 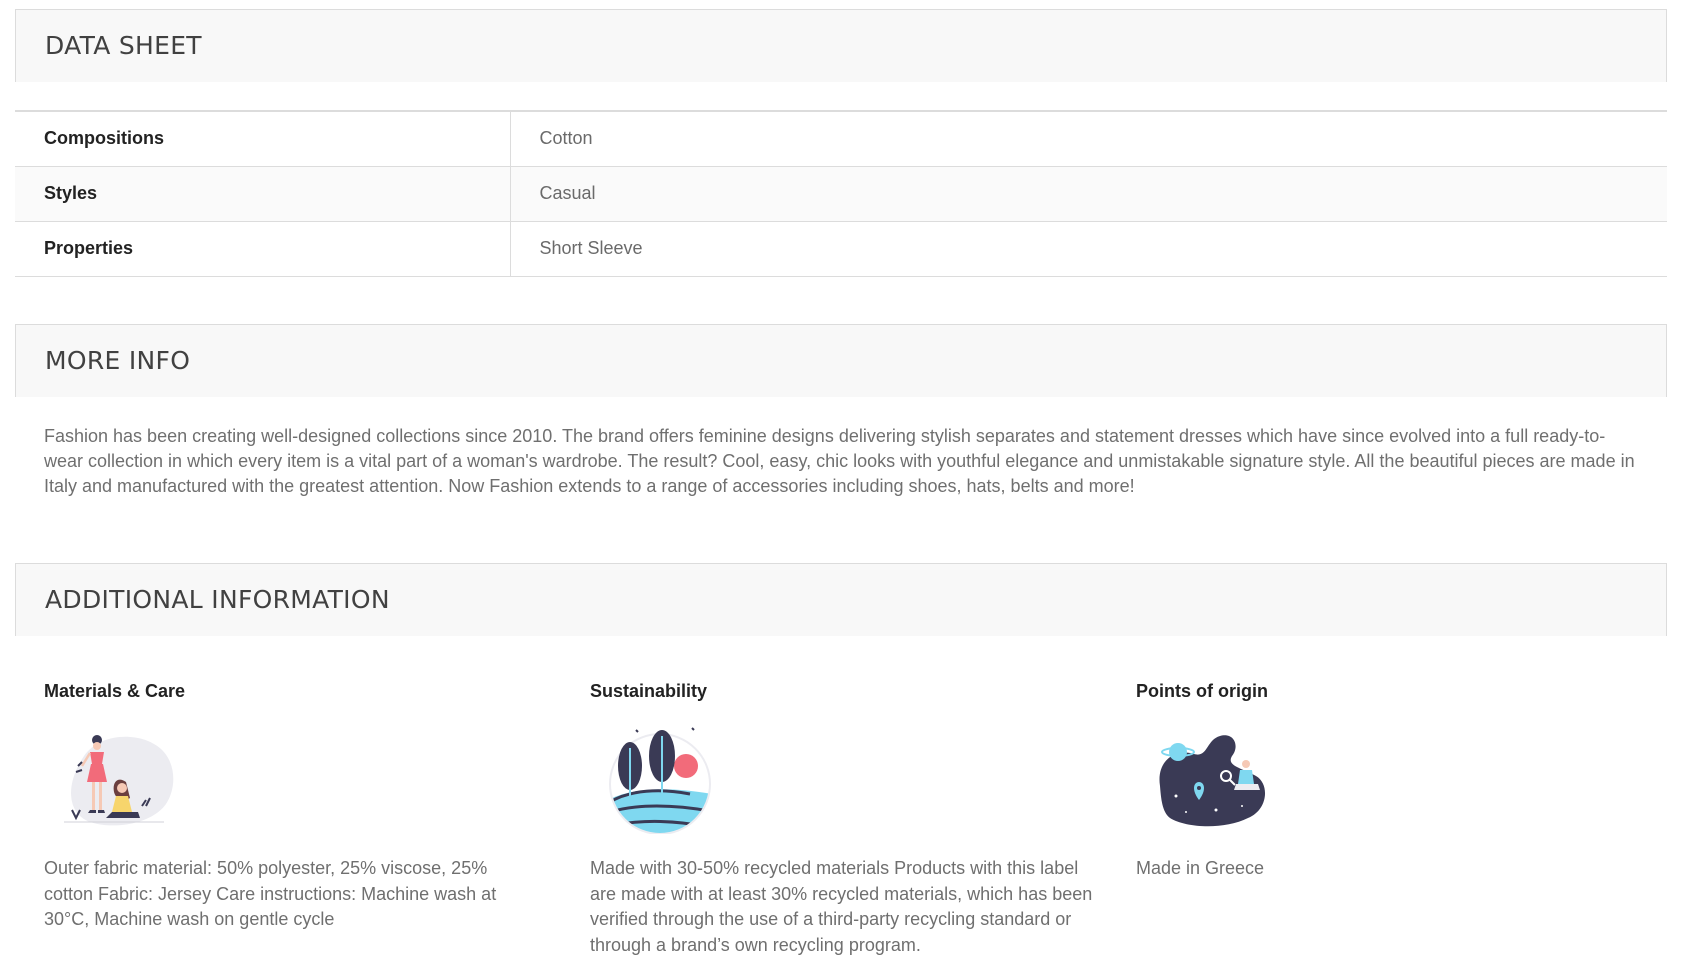 I want to click on points-of-origin-title: Points of origin, so click(x=1202, y=691).